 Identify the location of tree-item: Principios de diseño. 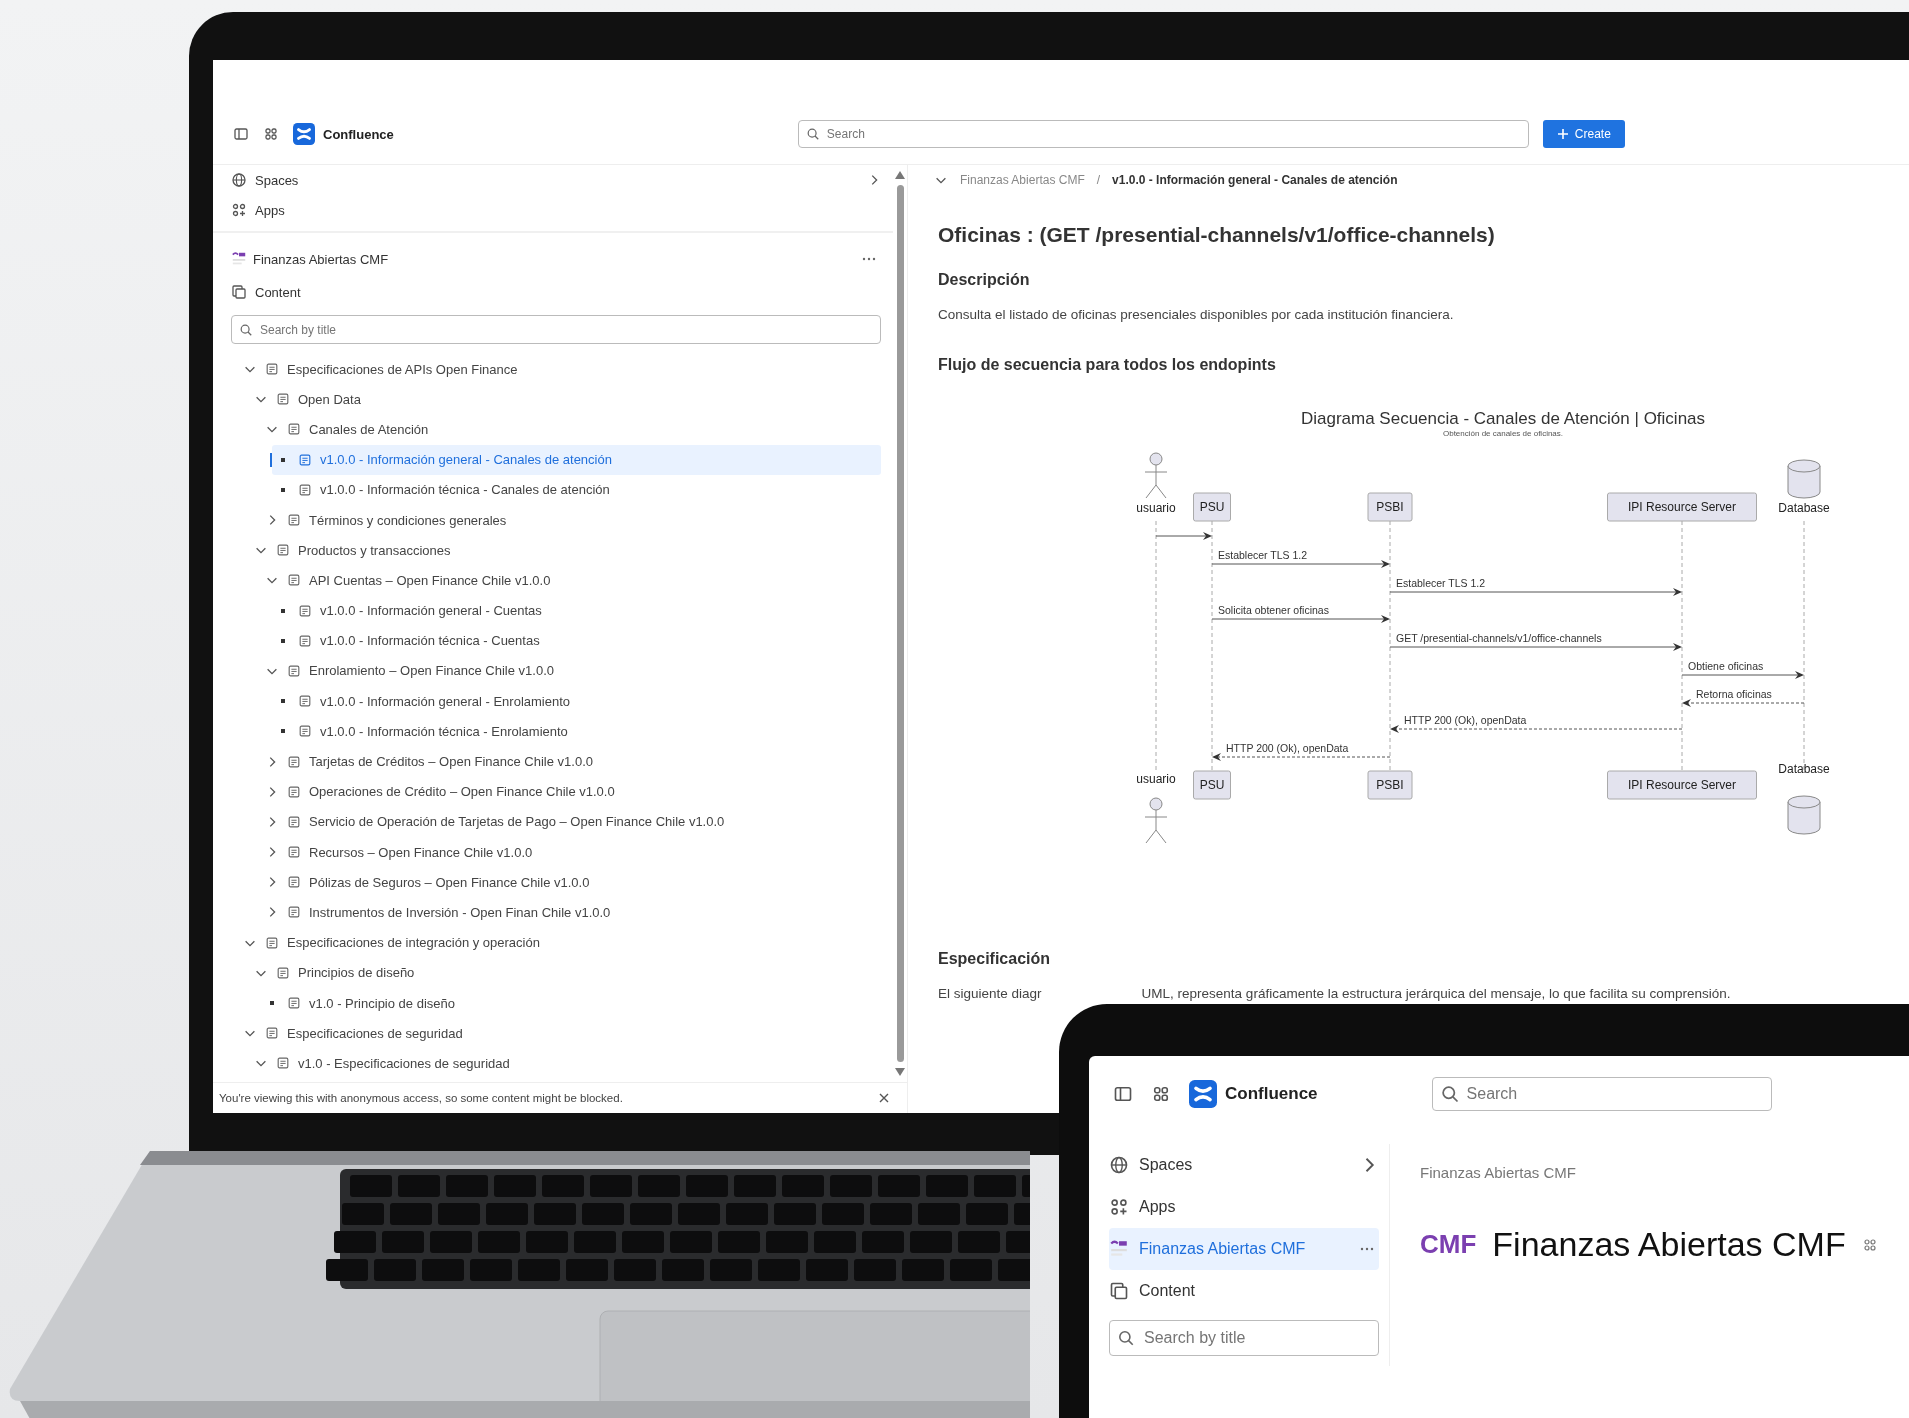
(565, 972).